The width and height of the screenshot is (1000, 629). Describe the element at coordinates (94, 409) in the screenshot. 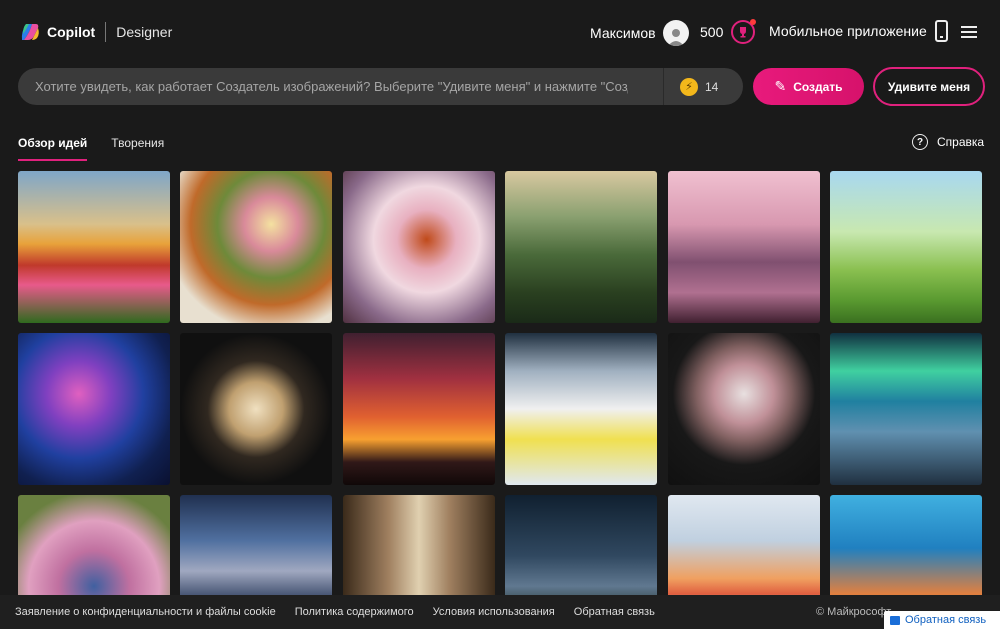

I see `idea-image-neon-forest` at that location.